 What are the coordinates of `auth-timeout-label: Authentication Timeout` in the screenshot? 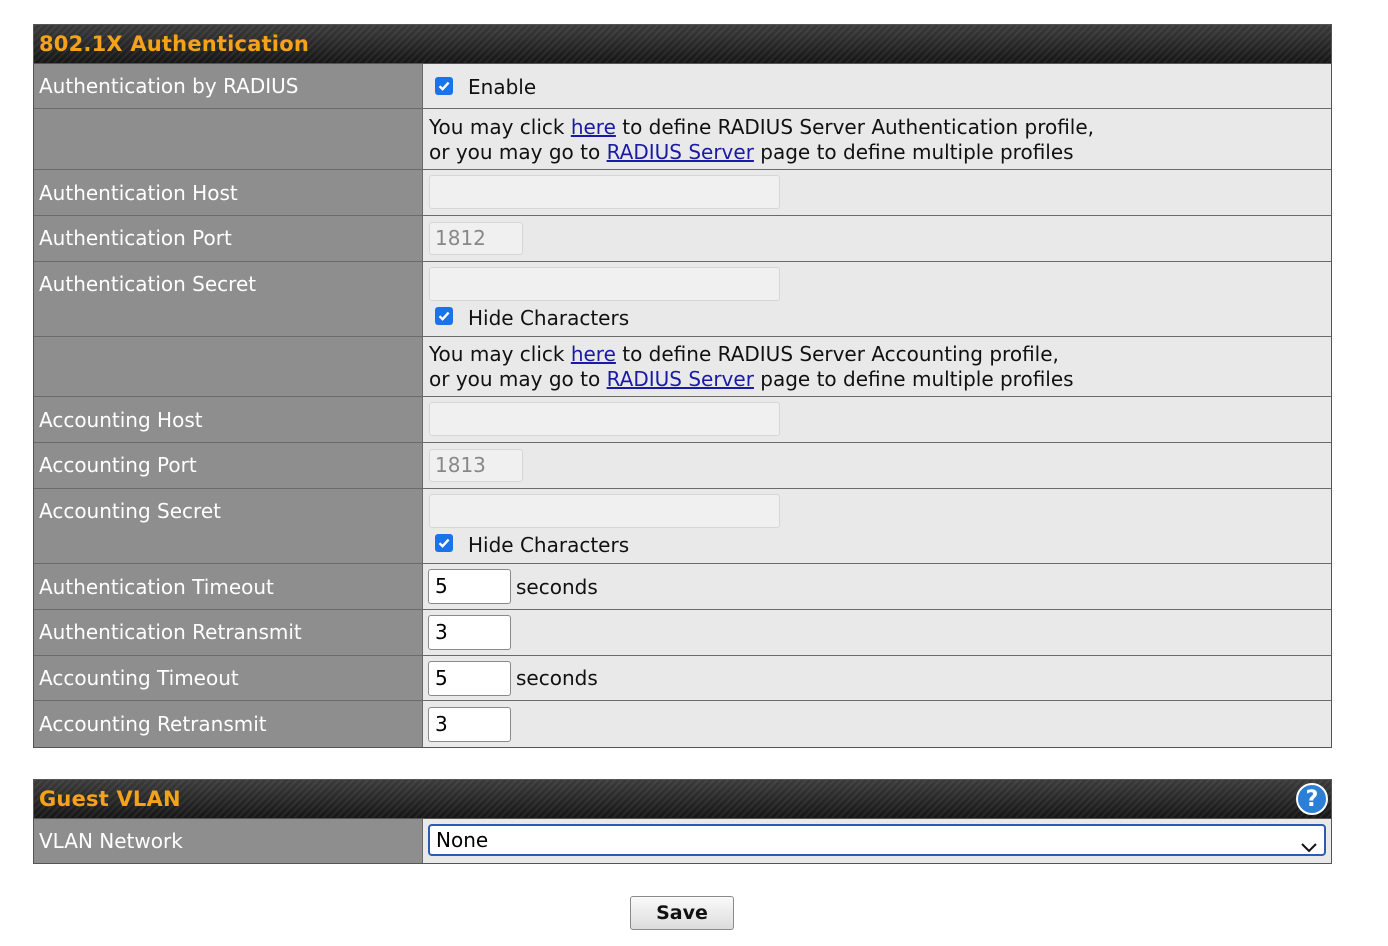 It's located at (156, 587).